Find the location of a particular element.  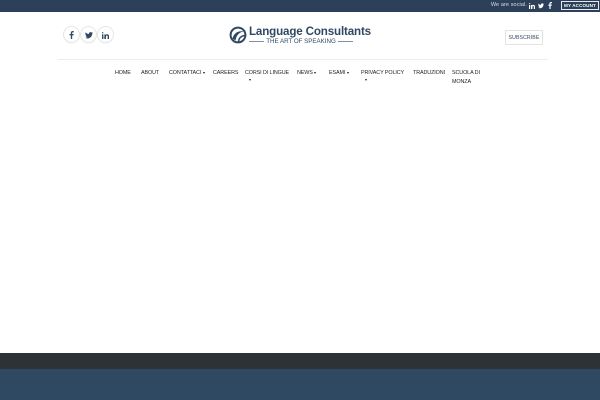

top-social-icons is located at coordinates (541, 5).